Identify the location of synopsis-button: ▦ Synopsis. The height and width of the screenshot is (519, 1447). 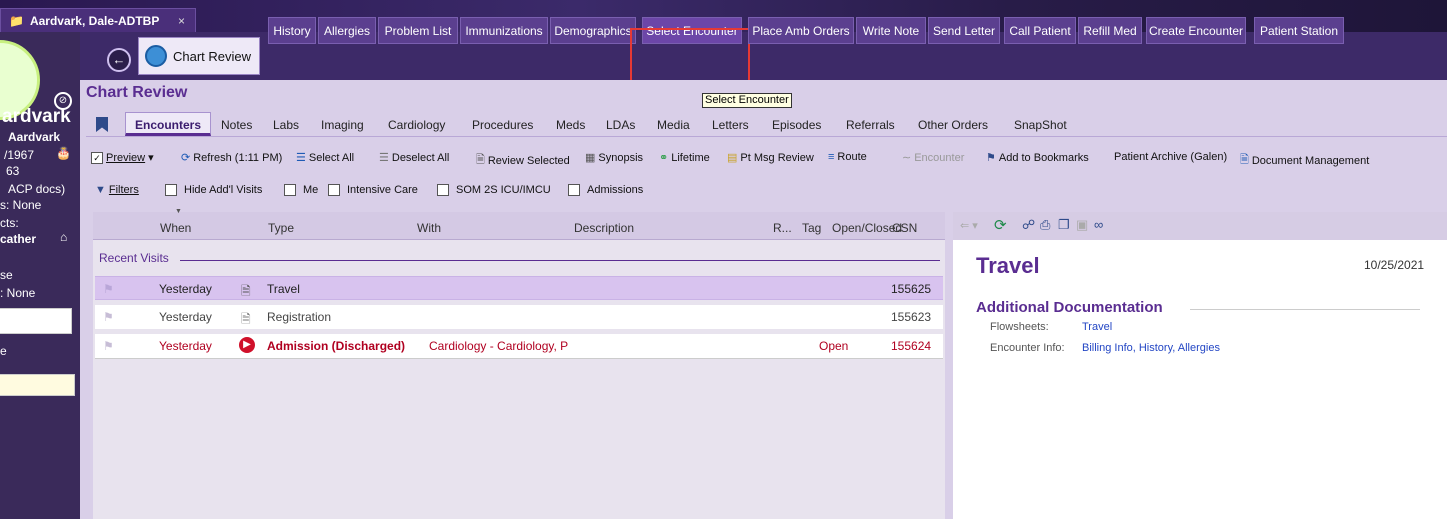
(614, 158).